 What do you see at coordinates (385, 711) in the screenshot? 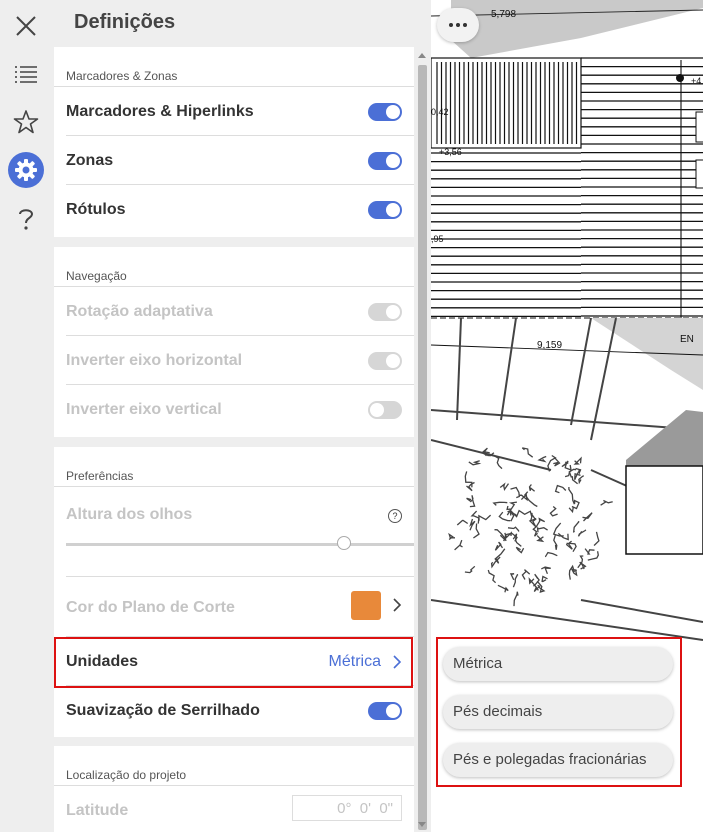
I see `antialias-toggle` at bounding box center [385, 711].